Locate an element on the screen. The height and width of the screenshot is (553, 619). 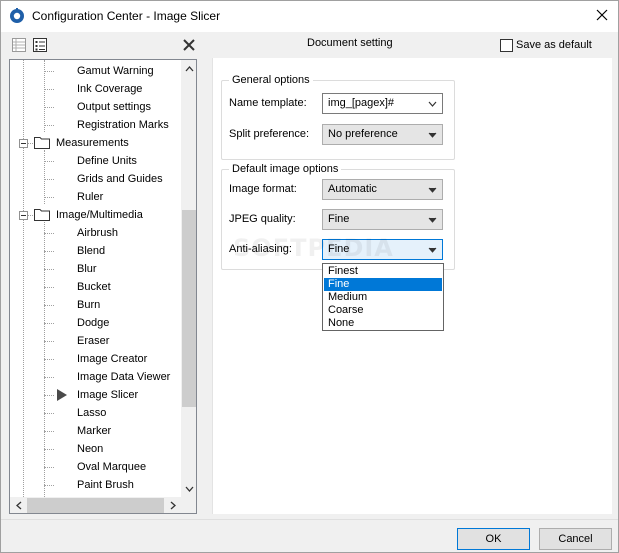
tree-folder-item: Image/Multimedia is located at coordinates (95, 215).